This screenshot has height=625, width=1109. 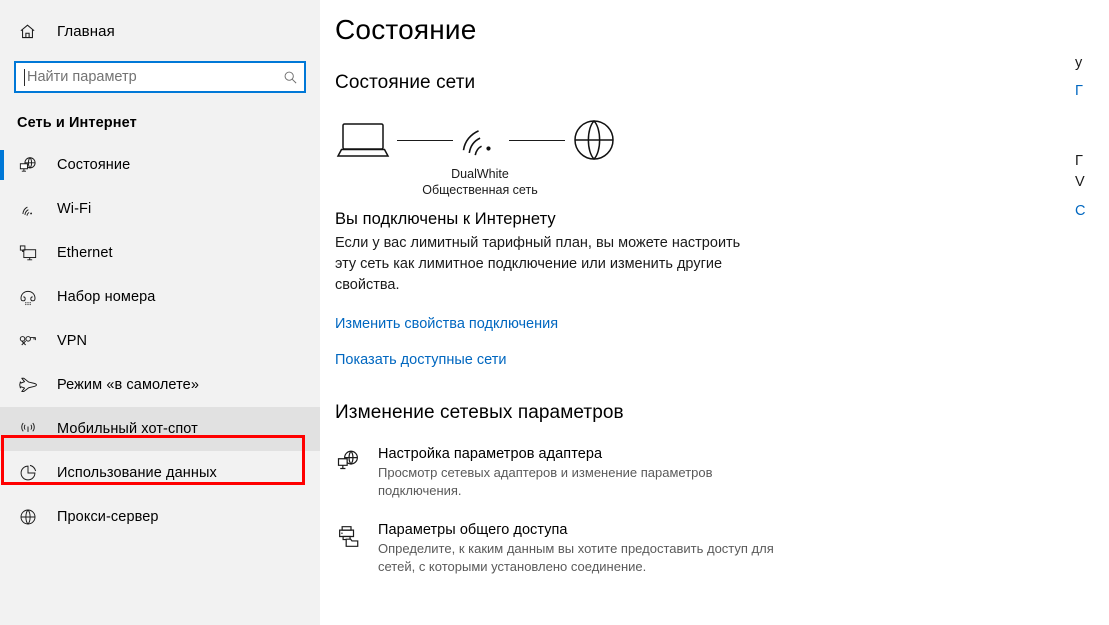 I want to click on sidebar-item-label: Мобильный хот-спот, so click(x=127, y=429).